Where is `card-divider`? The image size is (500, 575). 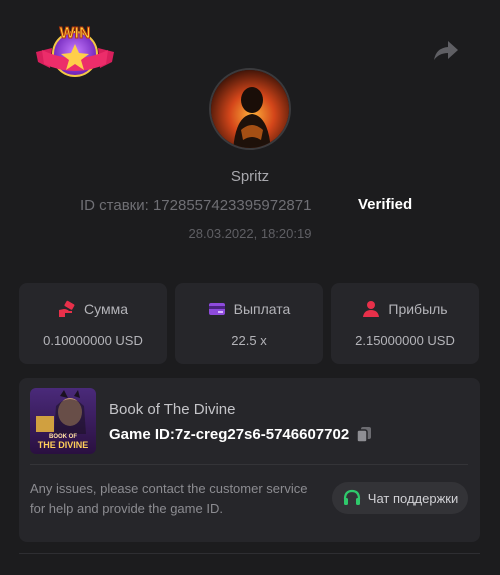
card-divider is located at coordinates (249, 464).